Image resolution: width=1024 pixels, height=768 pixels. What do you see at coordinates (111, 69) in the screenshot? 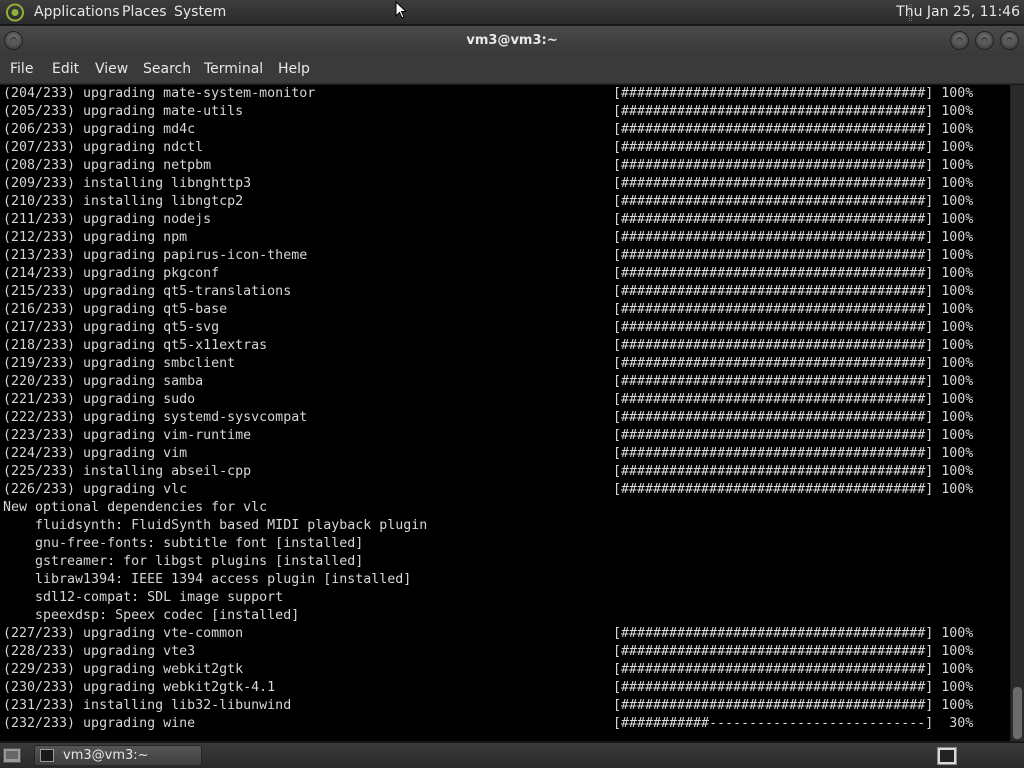
I see `menu-view: View` at bounding box center [111, 69].